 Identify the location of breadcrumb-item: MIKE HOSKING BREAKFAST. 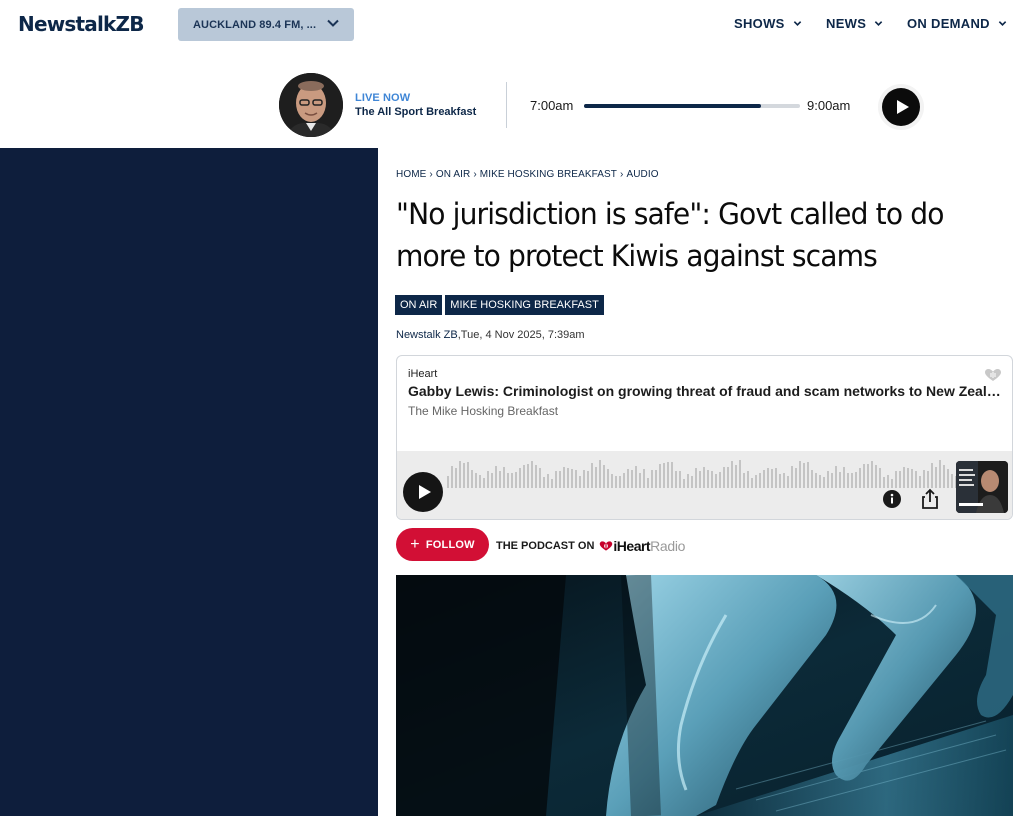
(548, 174).